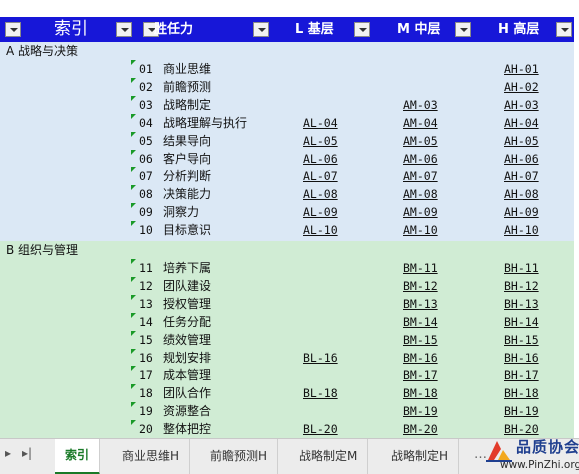 The image size is (579, 474). What do you see at coordinates (329, 456) in the screenshot?
I see `tab-strategy-m: 战略制定M` at bounding box center [329, 456].